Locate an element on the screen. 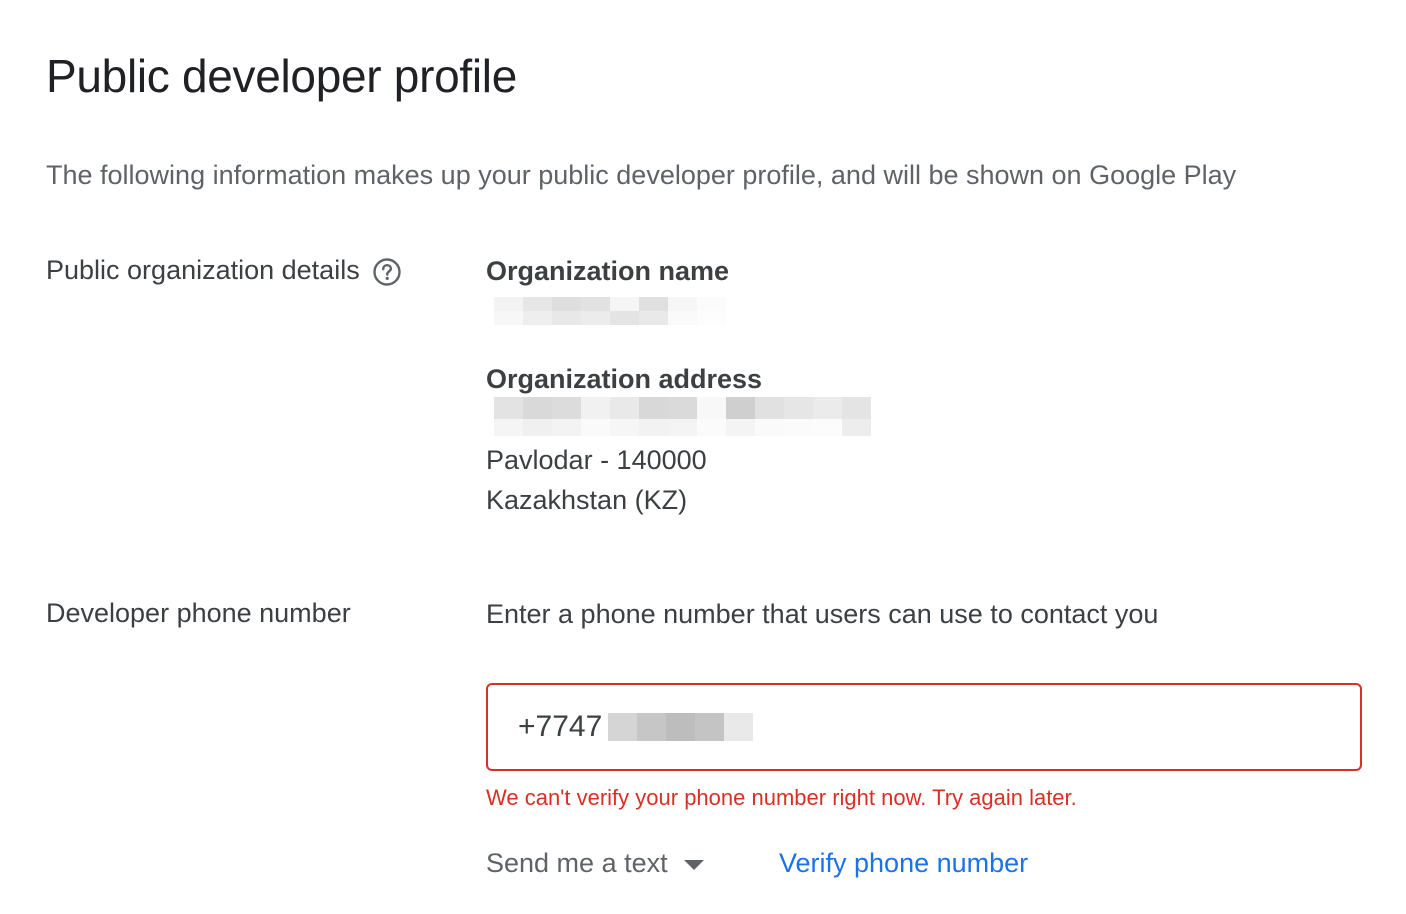  help-circle-icon is located at coordinates (387, 272).